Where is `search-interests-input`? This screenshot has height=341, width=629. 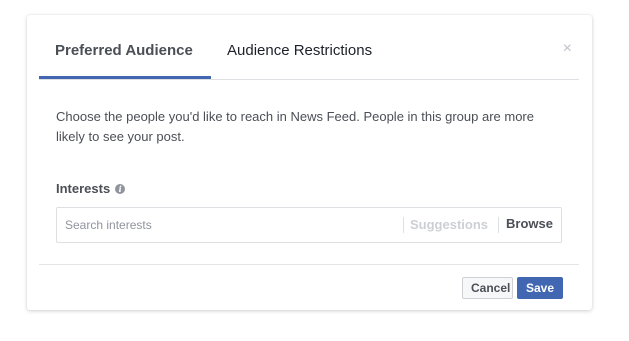
search-interests-input is located at coordinates (226, 225).